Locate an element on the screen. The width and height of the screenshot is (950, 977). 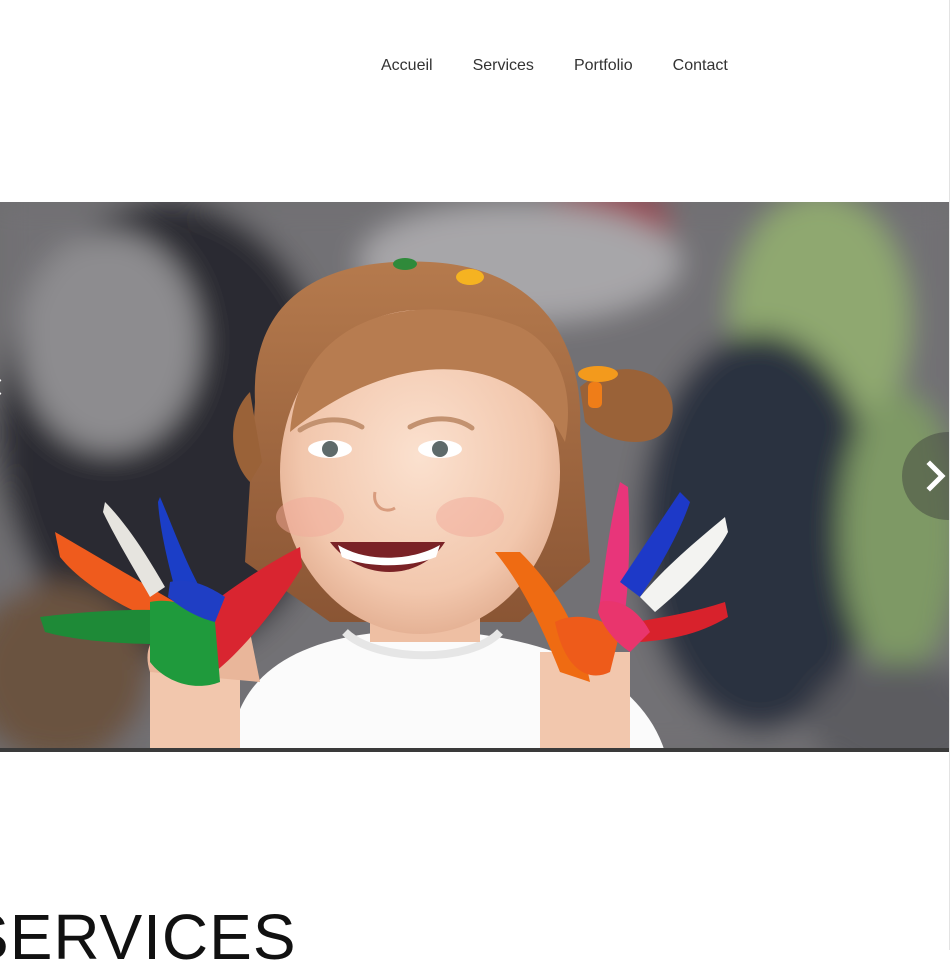
slider-prev-button is located at coordinates (3, 387).